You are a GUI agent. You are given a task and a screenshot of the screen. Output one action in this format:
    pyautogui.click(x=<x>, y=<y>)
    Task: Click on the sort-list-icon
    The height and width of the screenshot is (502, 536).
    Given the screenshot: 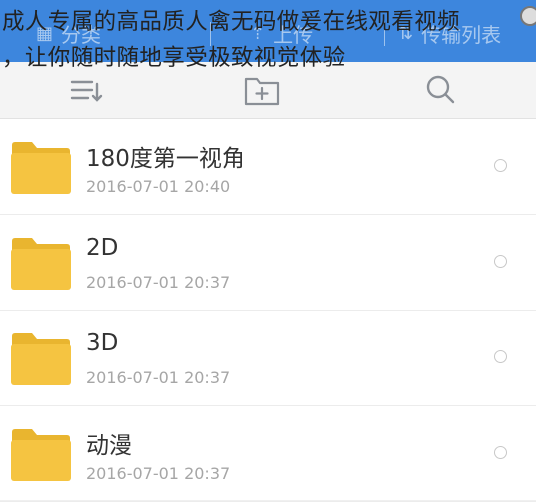 What is the action you would take?
    pyautogui.click(x=86, y=91)
    